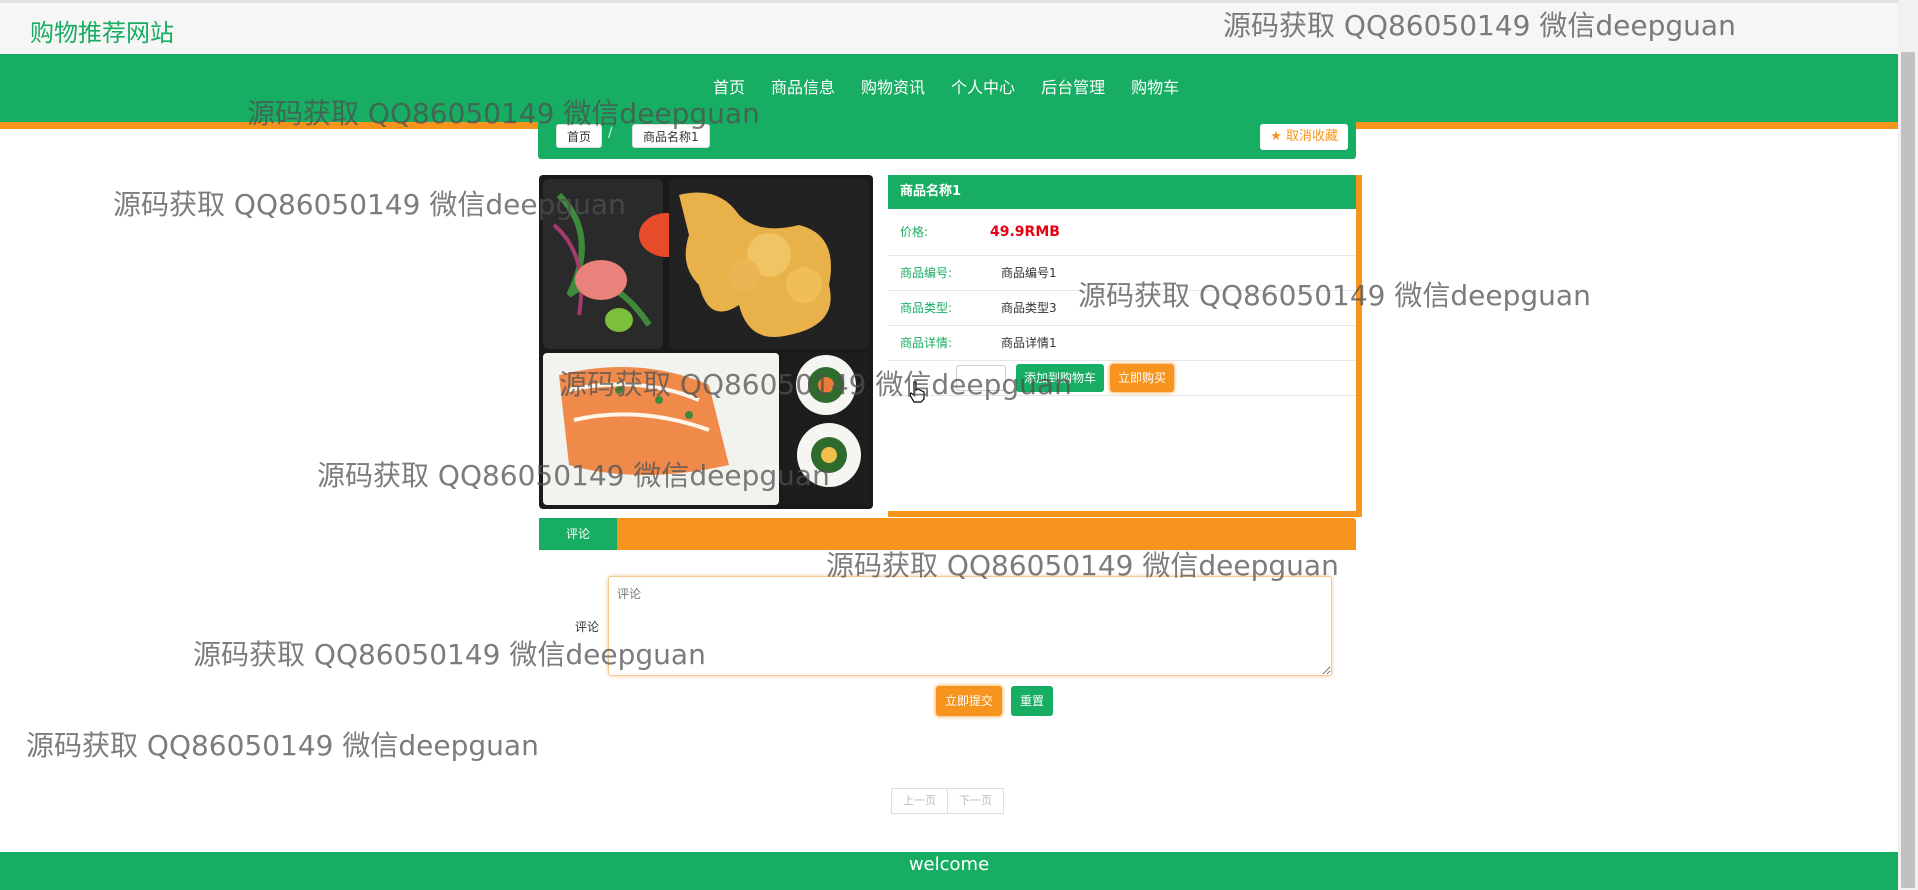  Describe the element at coordinates (1122, 192) in the screenshot. I see `product-name: 商品名称1` at that location.